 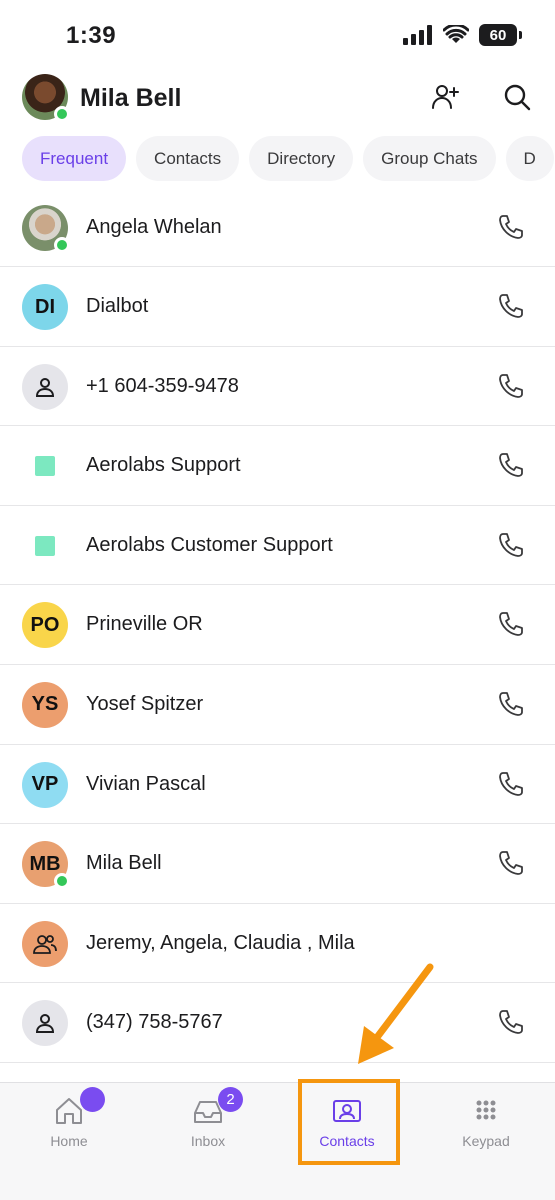 What do you see at coordinates (486, 1110) in the screenshot?
I see `keypad-icon` at bounding box center [486, 1110].